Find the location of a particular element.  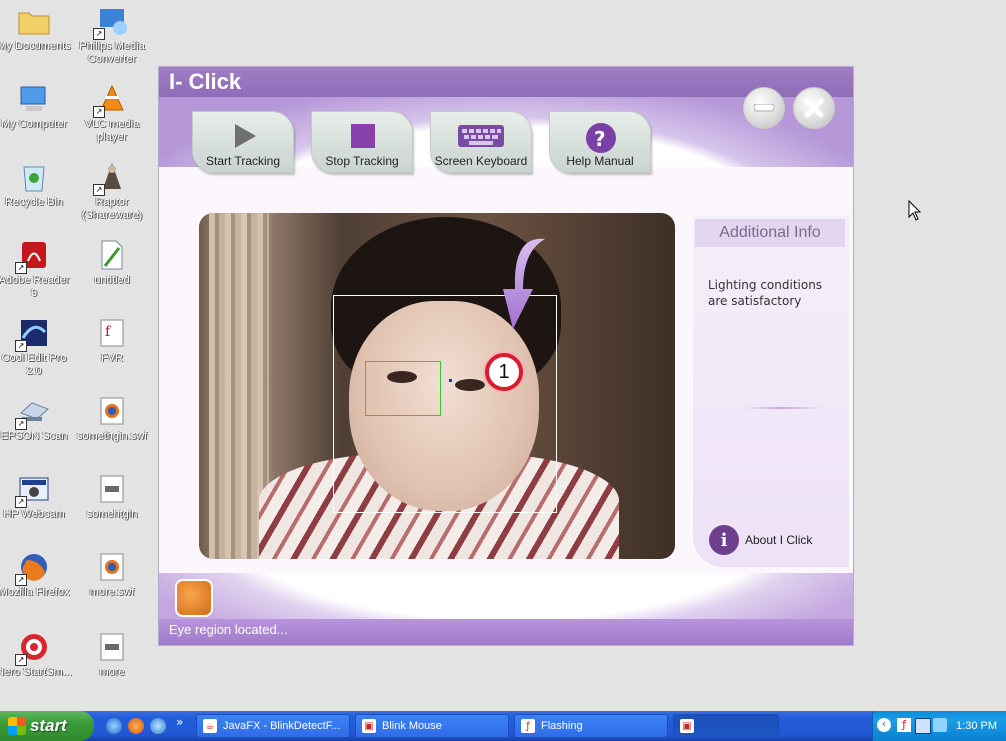

flash-icon: ƒ is located at coordinates (528, 726).